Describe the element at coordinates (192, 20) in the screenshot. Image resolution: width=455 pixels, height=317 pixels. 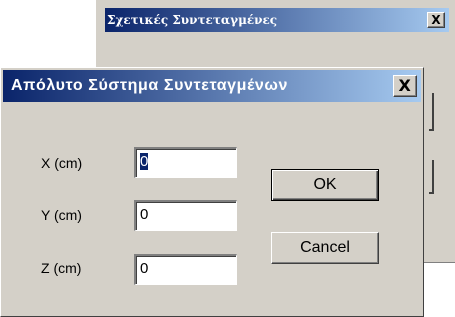
I see `relative-dialog-title: Σχετικές Συντεταγμένες` at that location.